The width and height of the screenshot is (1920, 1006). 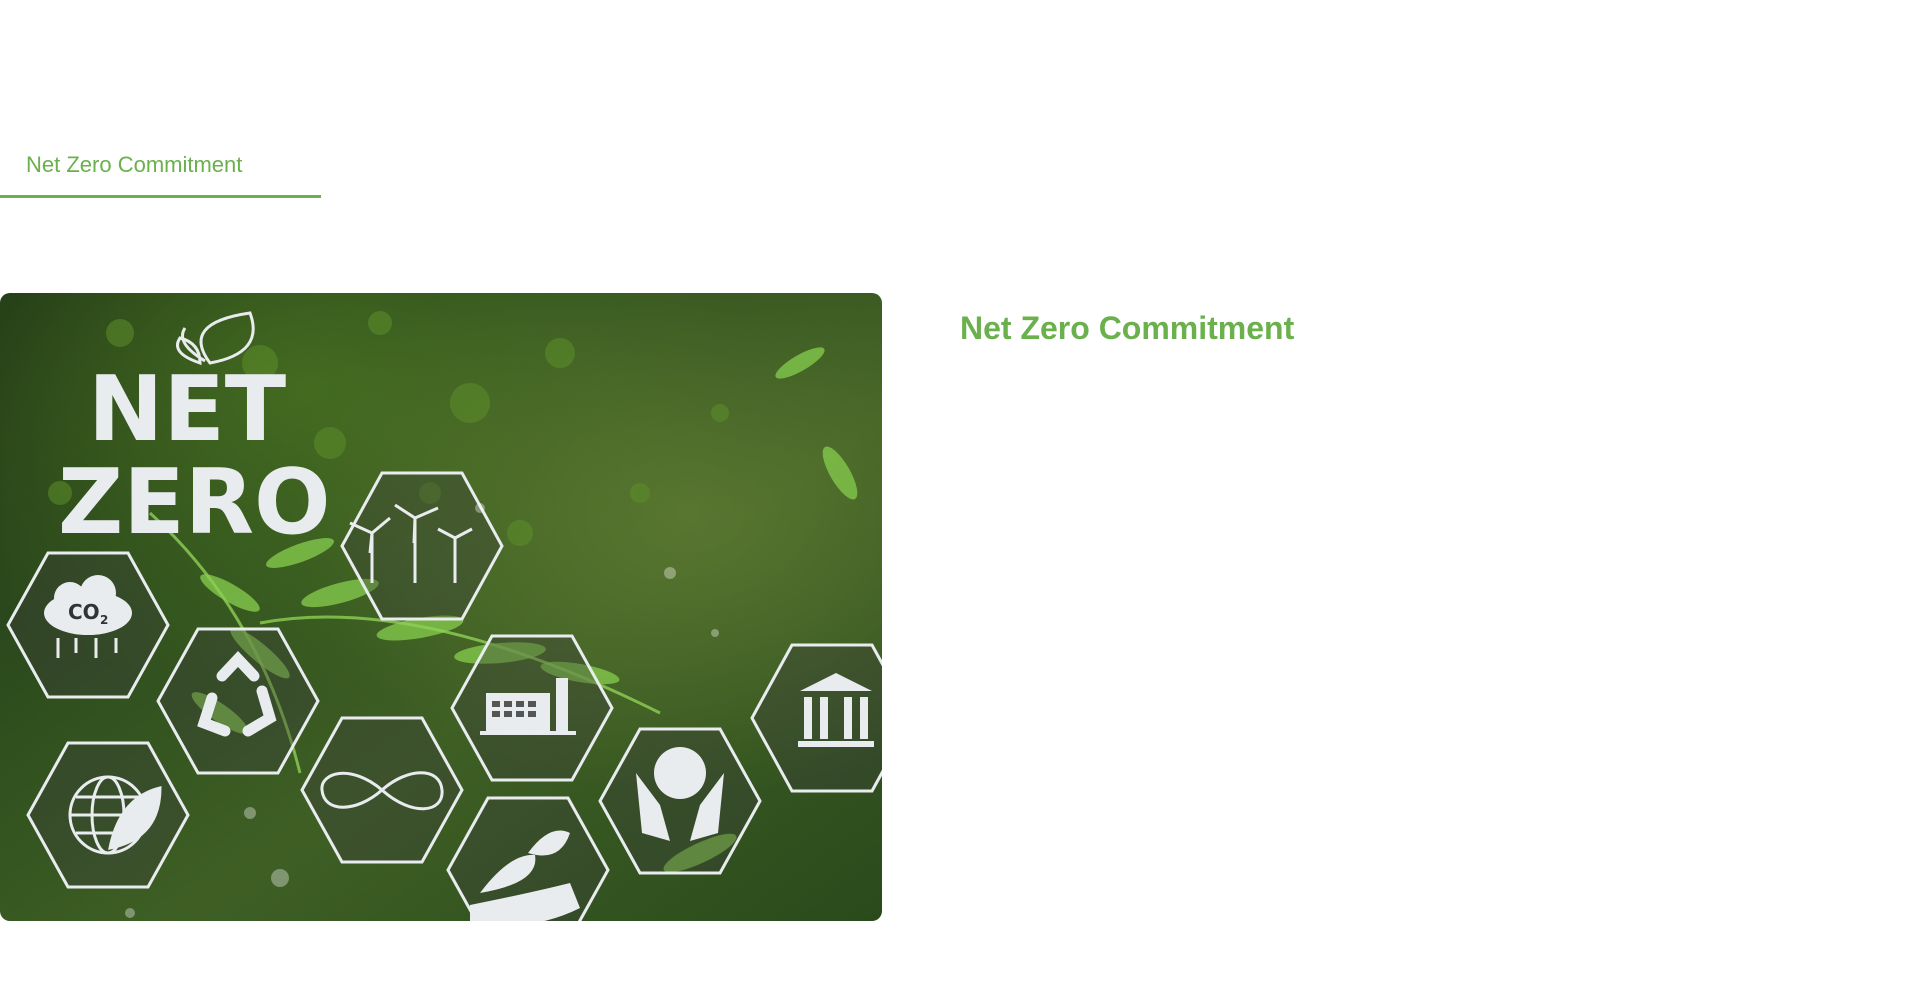 What do you see at coordinates (84, 612) in the screenshot?
I see `svg-text: CO` at bounding box center [84, 612].